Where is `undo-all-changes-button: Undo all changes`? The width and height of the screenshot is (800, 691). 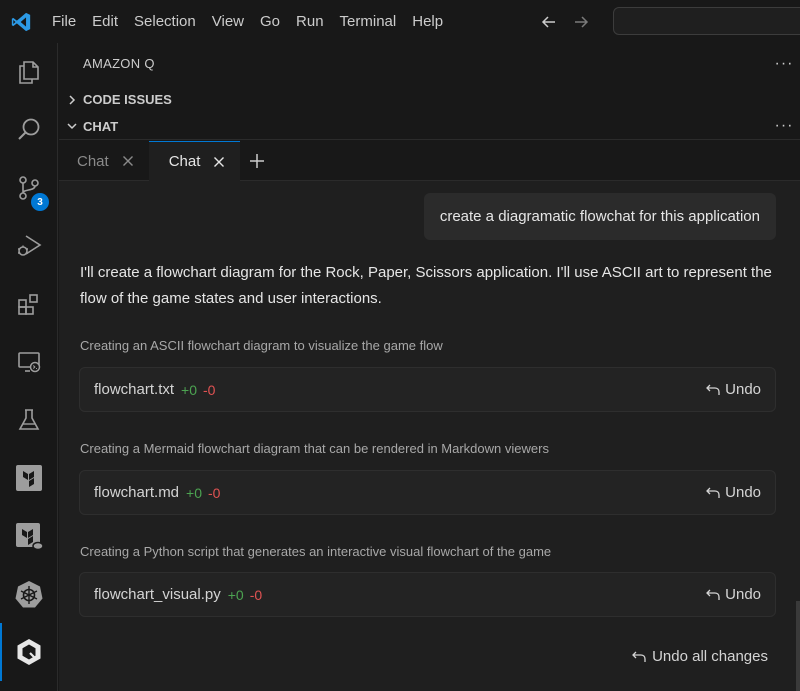
undo-all-changes-button: Undo all changes is located at coordinates (700, 656).